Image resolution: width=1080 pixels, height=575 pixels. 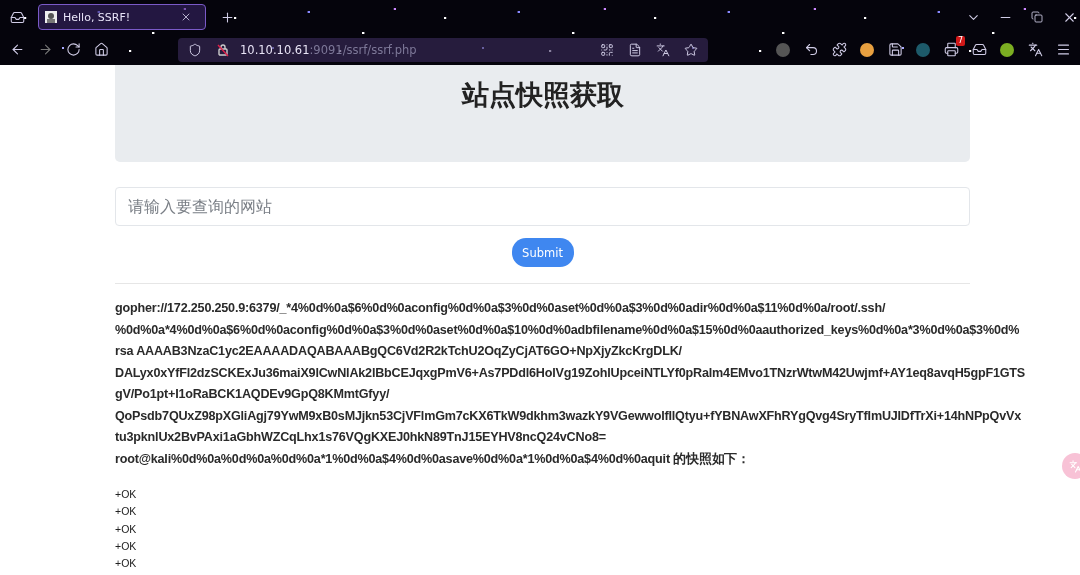 What do you see at coordinates (568, 416) in the screenshot?
I see `result-text-line: QoPsdb7QUxZ98pXGliAgj79YwM9xB0sMJjkn53CjVFlmGm7cKX6TkW9dkhm3wazkY9VGewwolfIlQtyu+fYBNAwXFhRYgQvg4SryTfImUJIDfTrXi+14hNPpQvVx` at bounding box center [568, 416].